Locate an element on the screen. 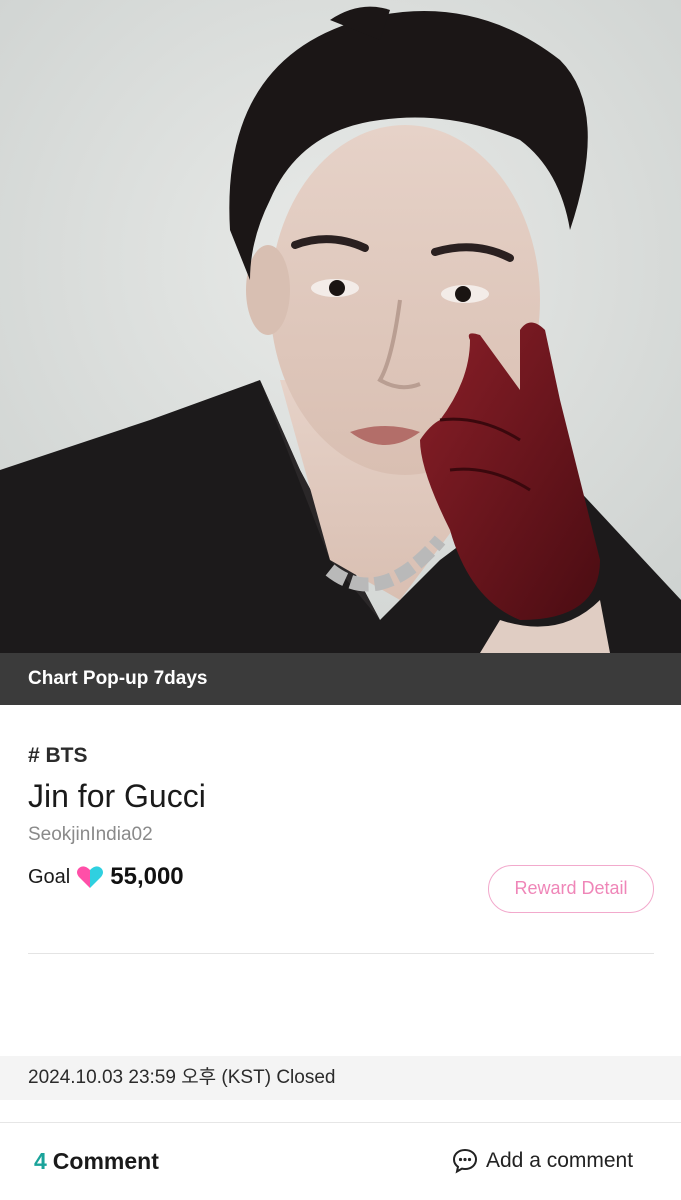 The height and width of the screenshot is (1200, 681). reward-detail-button: Reward Detail is located at coordinates (571, 889).